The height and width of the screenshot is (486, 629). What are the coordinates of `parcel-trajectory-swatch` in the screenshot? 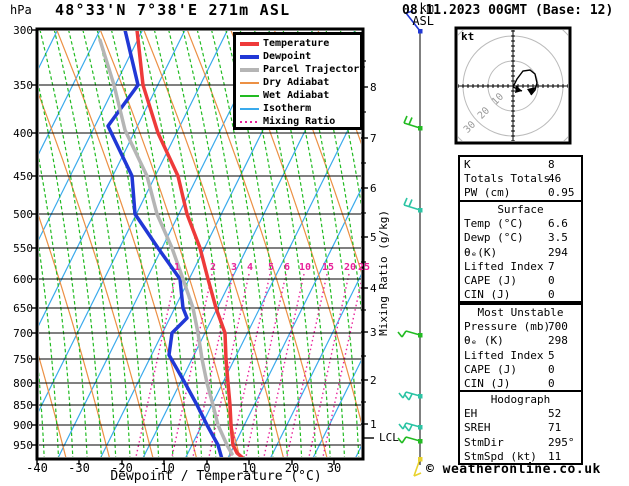 It's located at (249, 69).